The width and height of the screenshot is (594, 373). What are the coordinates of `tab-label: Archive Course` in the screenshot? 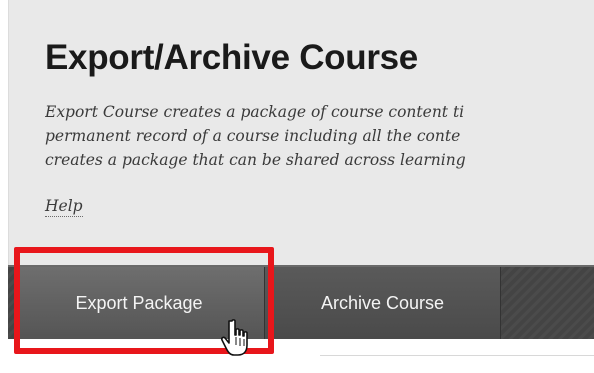 It's located at (382, 302).